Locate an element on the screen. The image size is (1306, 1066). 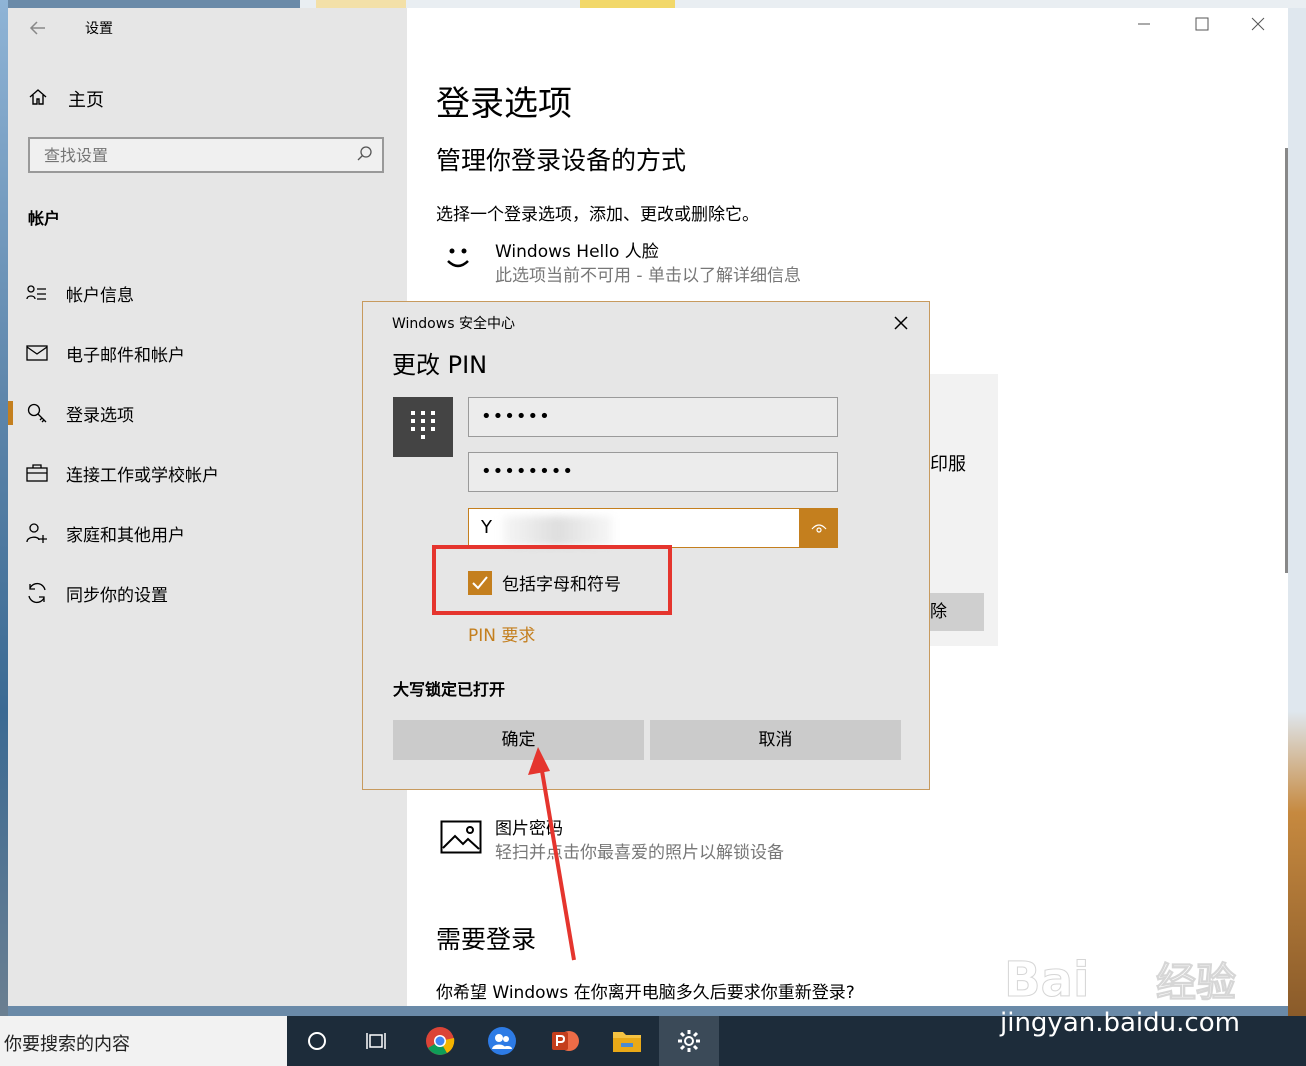
reveal-password-button is located at coordinates (818, 528).